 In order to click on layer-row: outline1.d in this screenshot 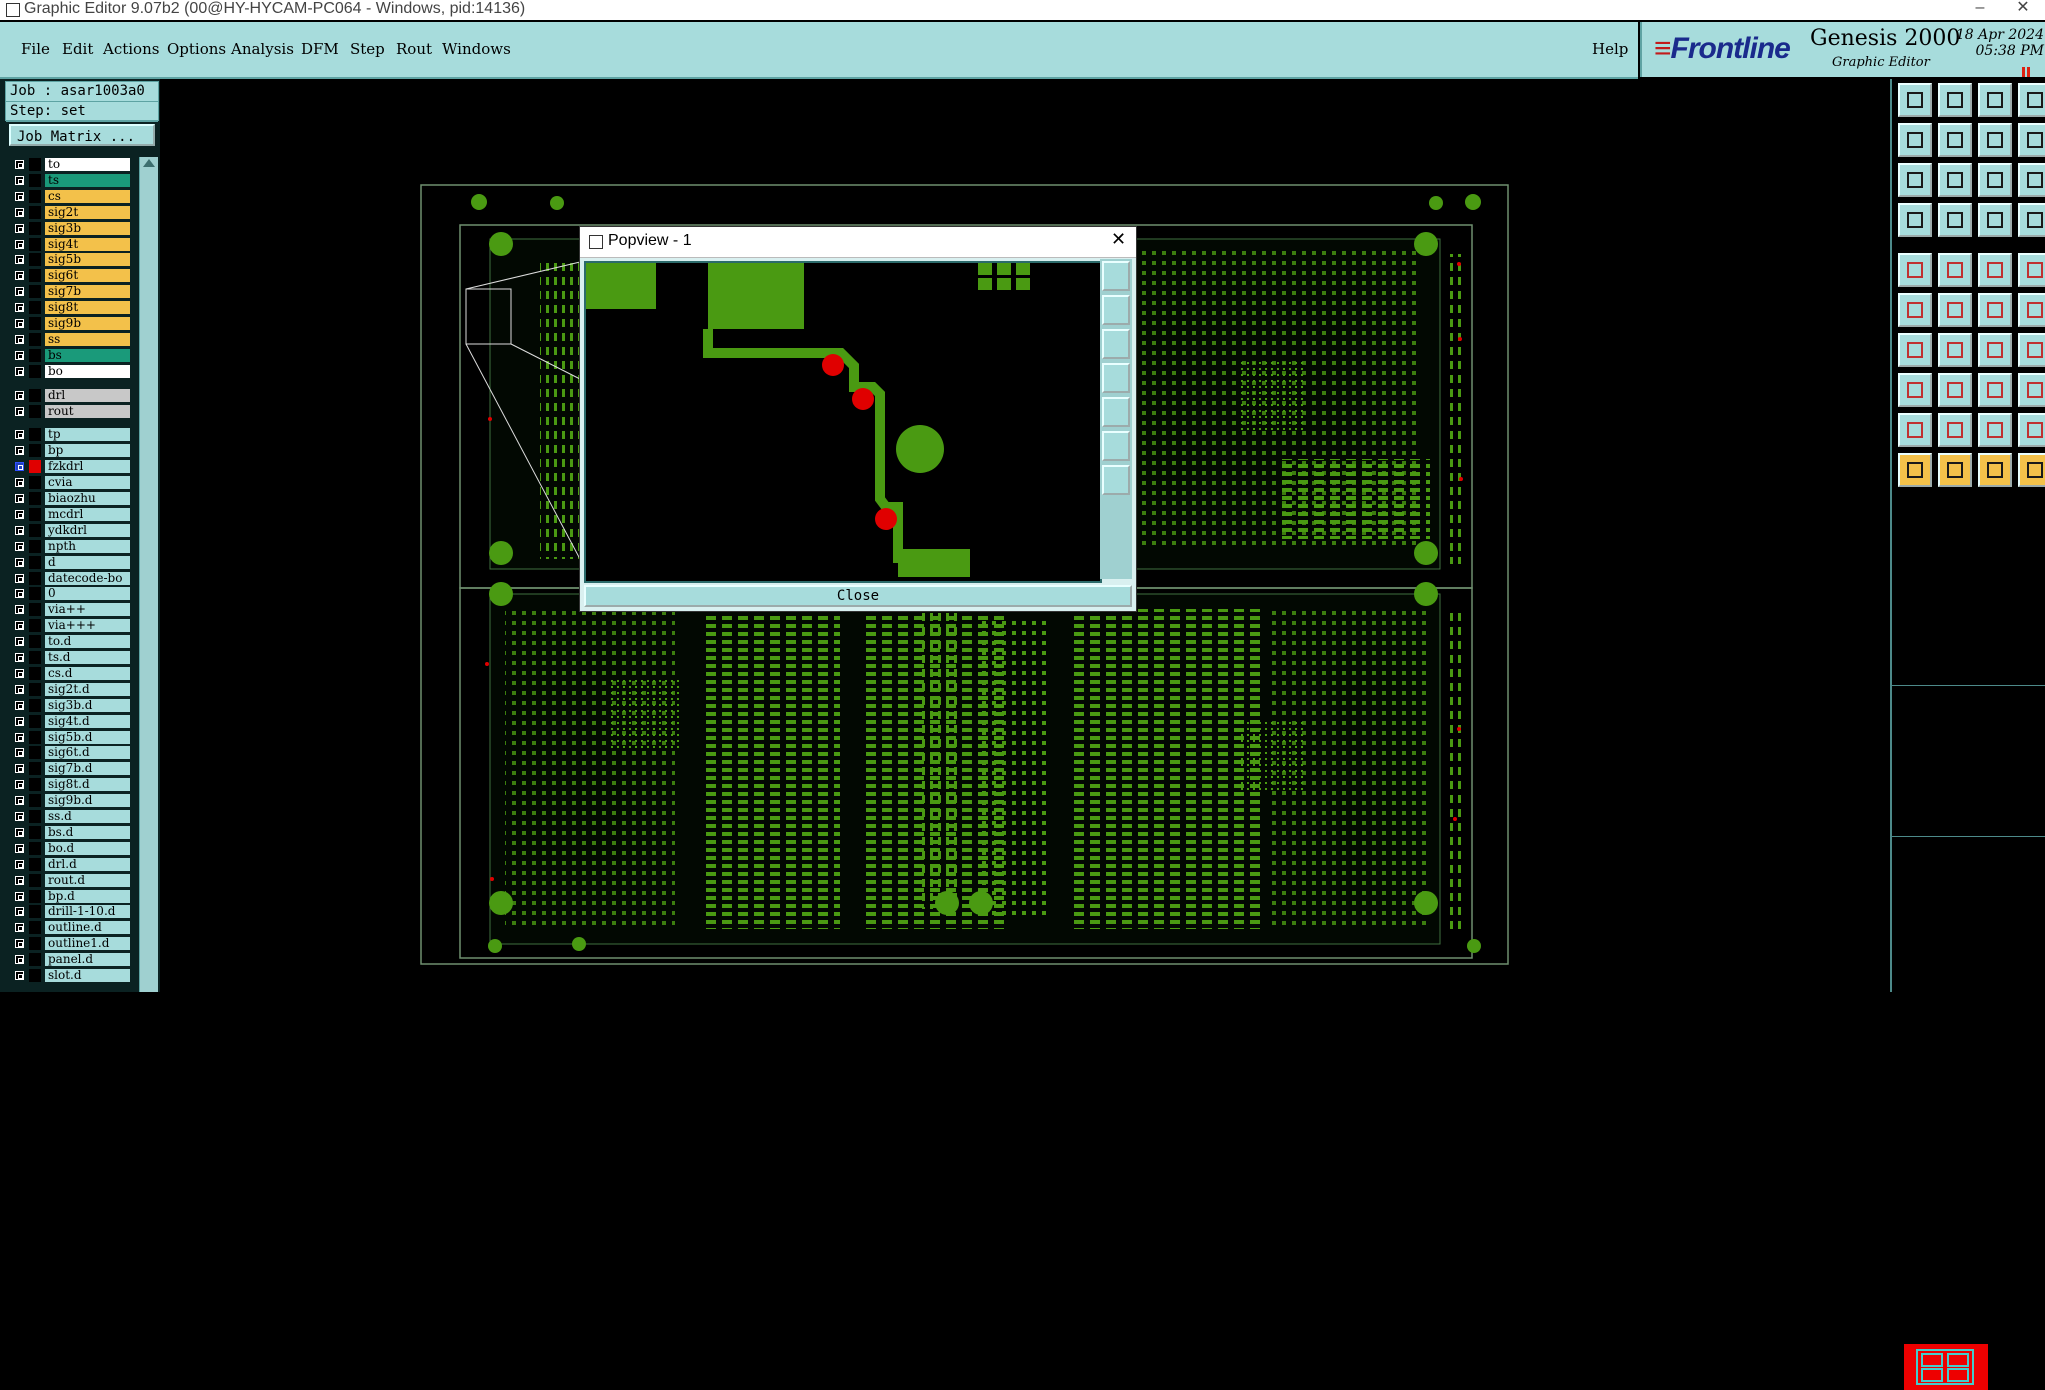, I will do `click(67, 943)`.